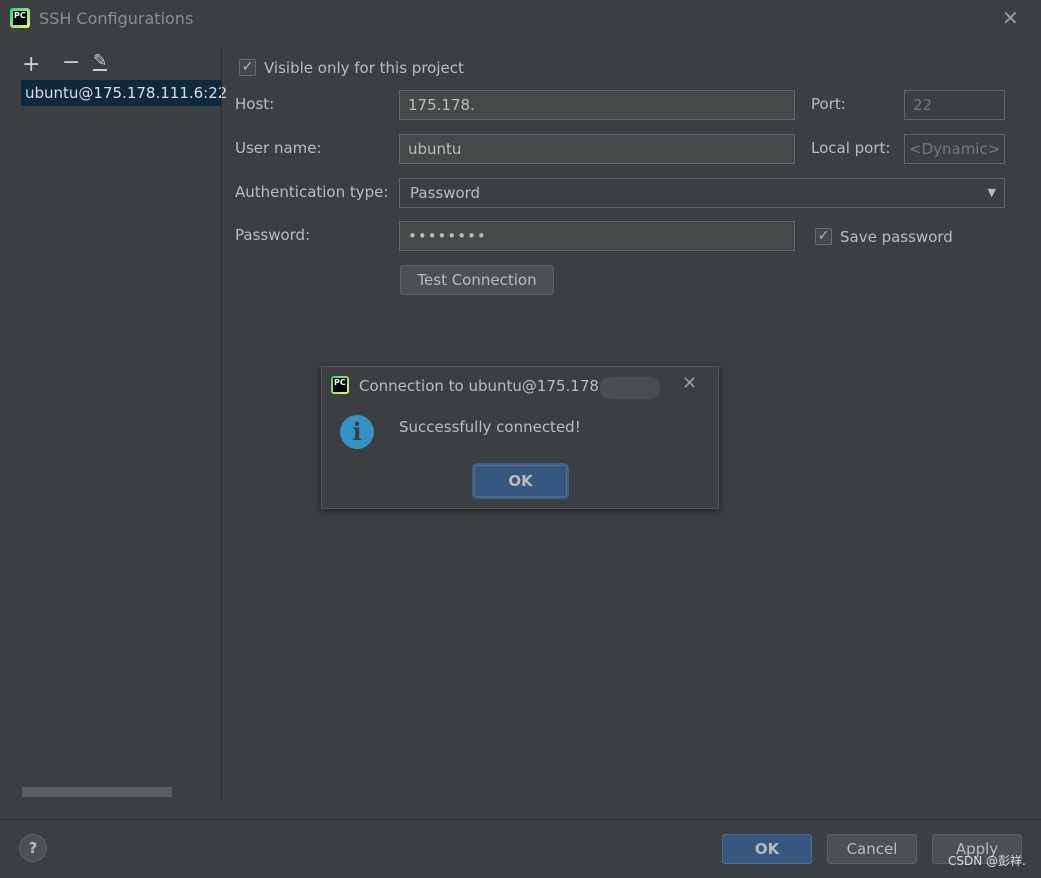 This screenshot has height=878, width=1041. Describe the element at coordinates (273, 235) in the screenshot. I see `password-label: Password:` at that location.